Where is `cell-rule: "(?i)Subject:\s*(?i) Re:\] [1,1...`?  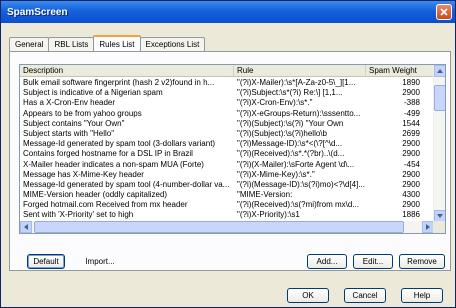 cell-rule: "(?i)Subject:\s*(?i) Re:\] [1,1... is located at coordinates (290, 93).